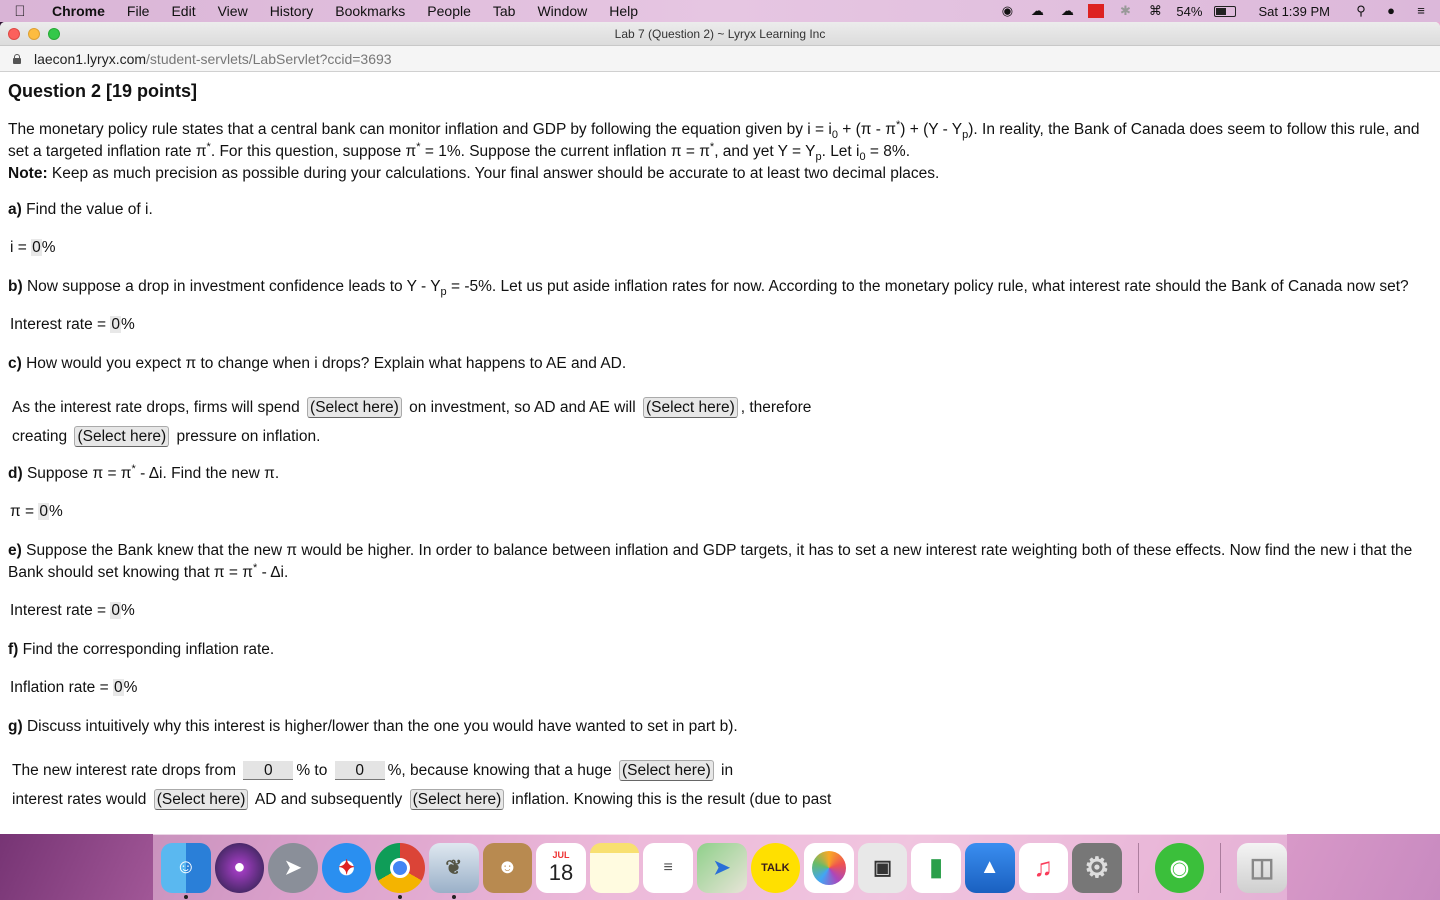 Image resolution: width=1440 pixels, height=900 pixels. What do you see at coordinates (103, 91) in the screenshot?
I see `question-heading: Question 2 [19 points]` at bounding box center [103, 91].